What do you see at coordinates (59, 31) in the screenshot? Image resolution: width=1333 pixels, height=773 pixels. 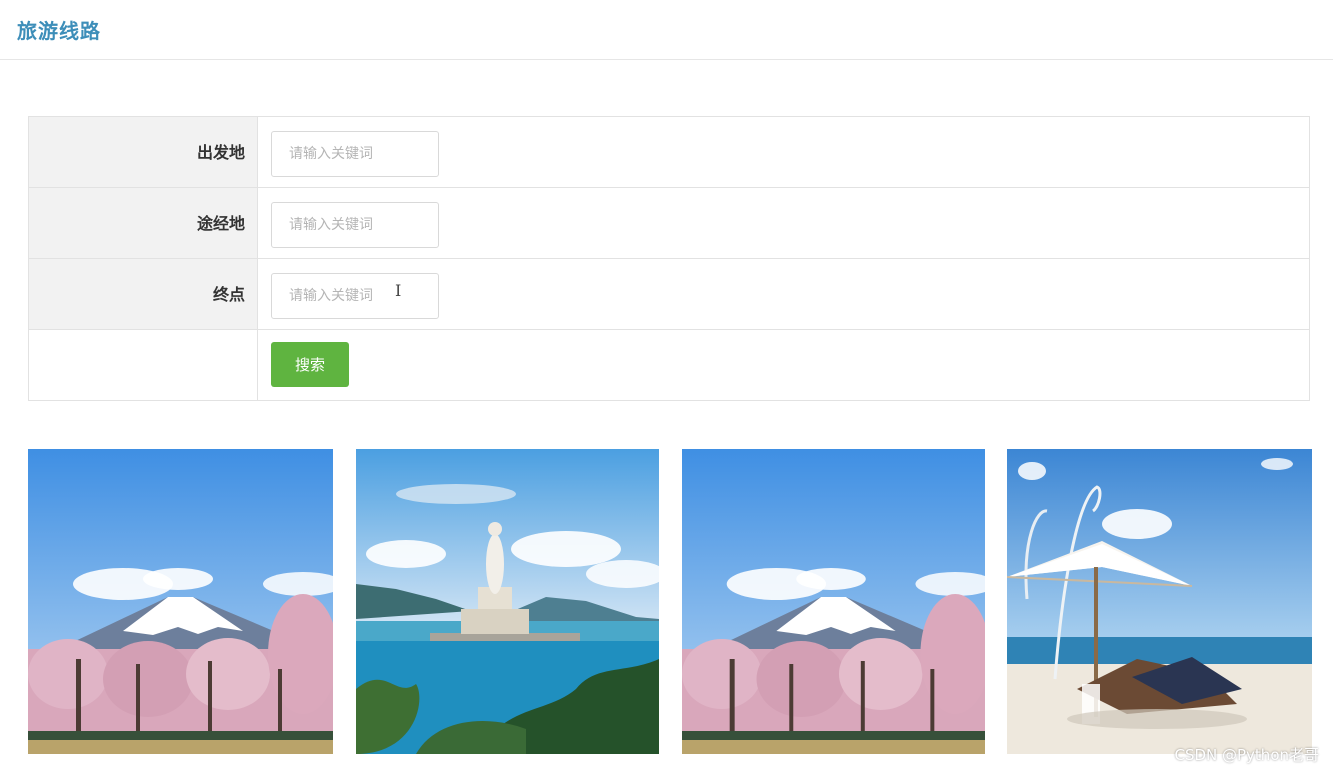 I see `page-title: 旅游线路` at bounding box center [59, 31].